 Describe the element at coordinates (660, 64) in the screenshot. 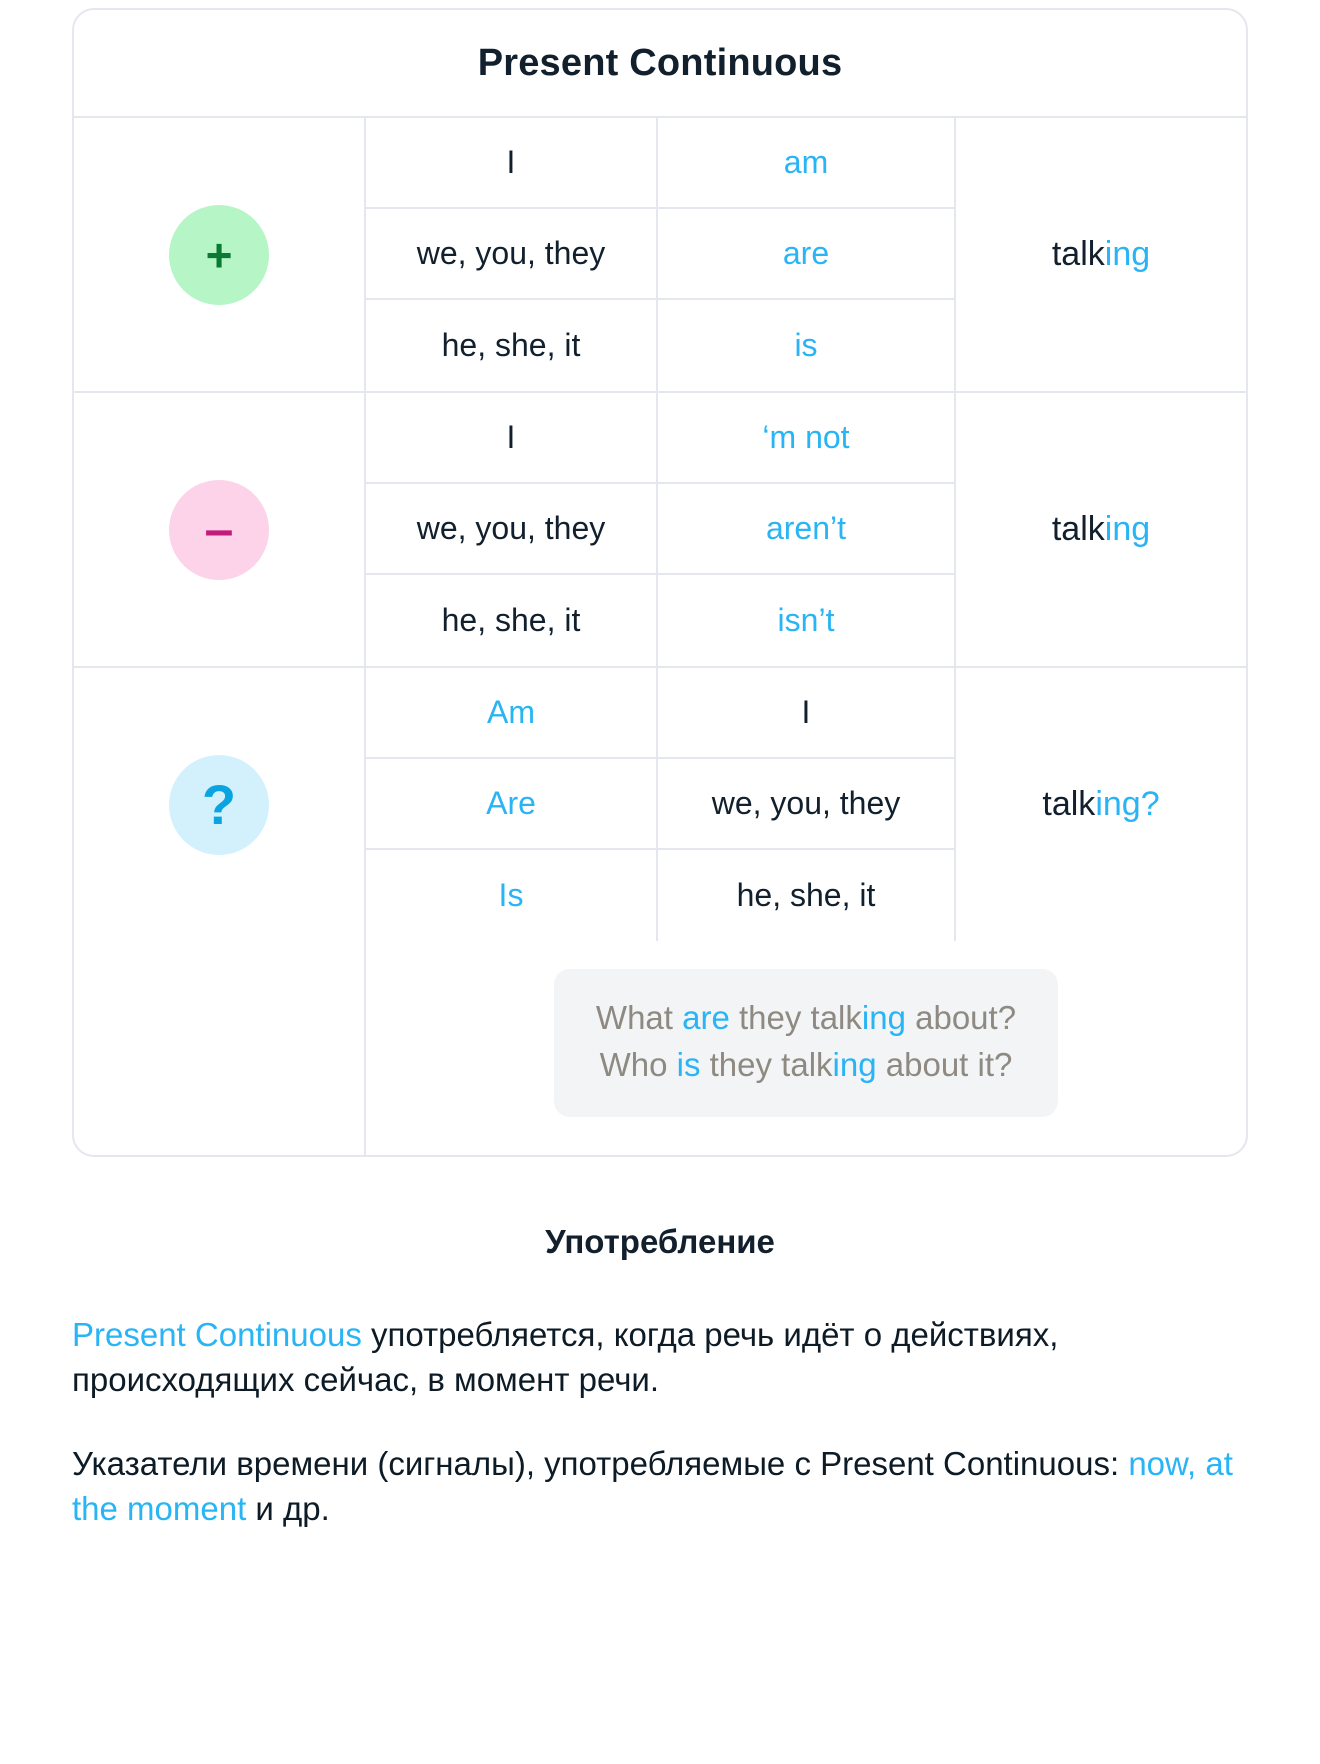

I see `card-title: Present Continuous` at that location.